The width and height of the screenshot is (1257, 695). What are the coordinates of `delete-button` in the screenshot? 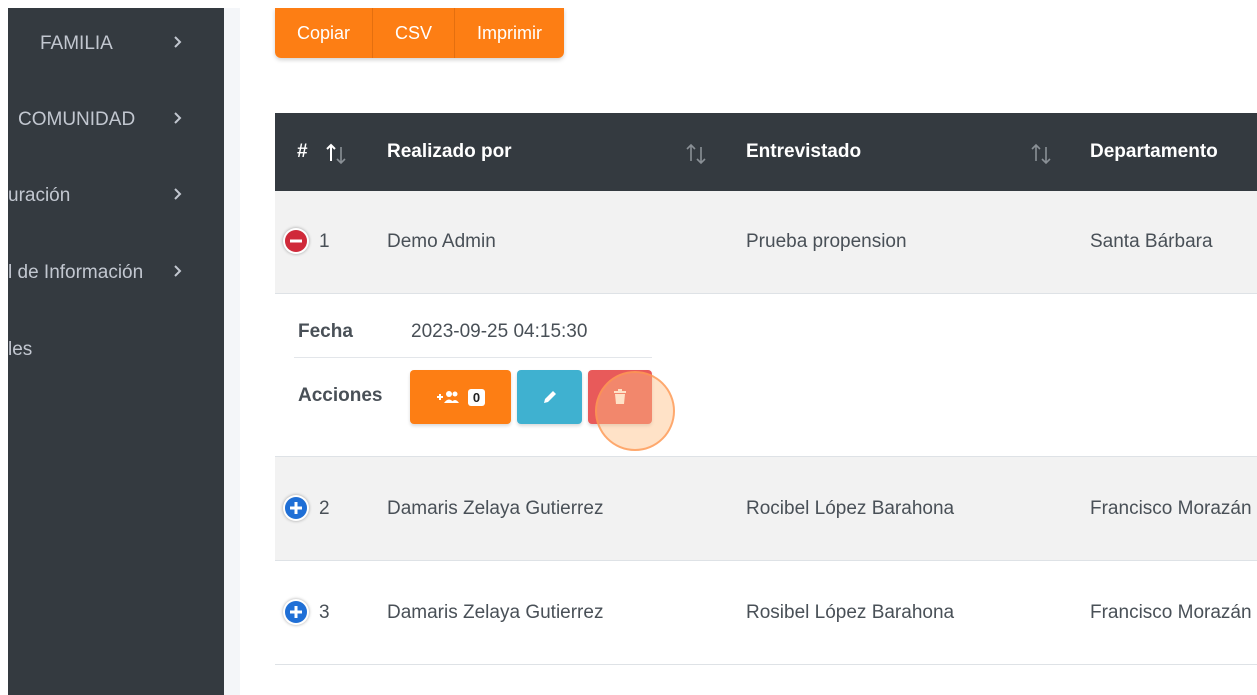 It's located at (620, 397).